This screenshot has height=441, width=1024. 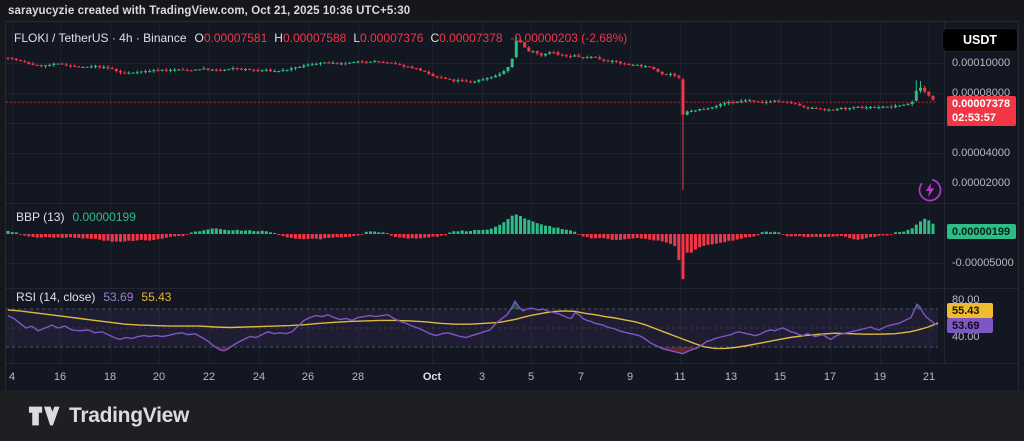 What do you see at coordinates (970, 310) in the screenshot?
I see `rsi-ma-value-badge: 55.43` at bounding box center [970, 310].